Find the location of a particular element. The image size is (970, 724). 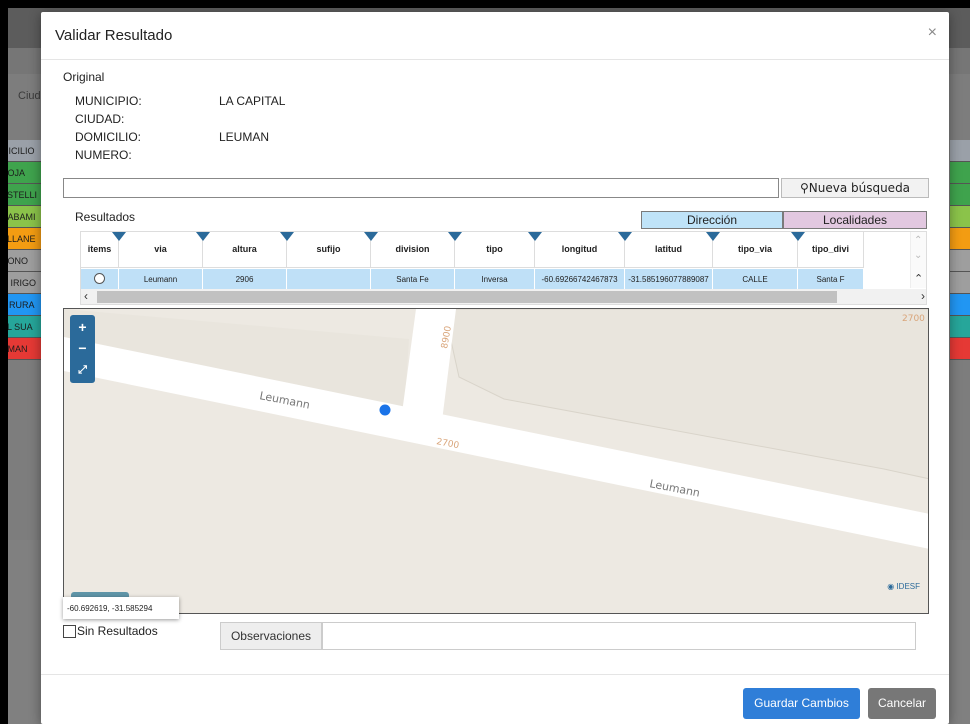

column-header-label: tipo is located at coordinates (494, 249).